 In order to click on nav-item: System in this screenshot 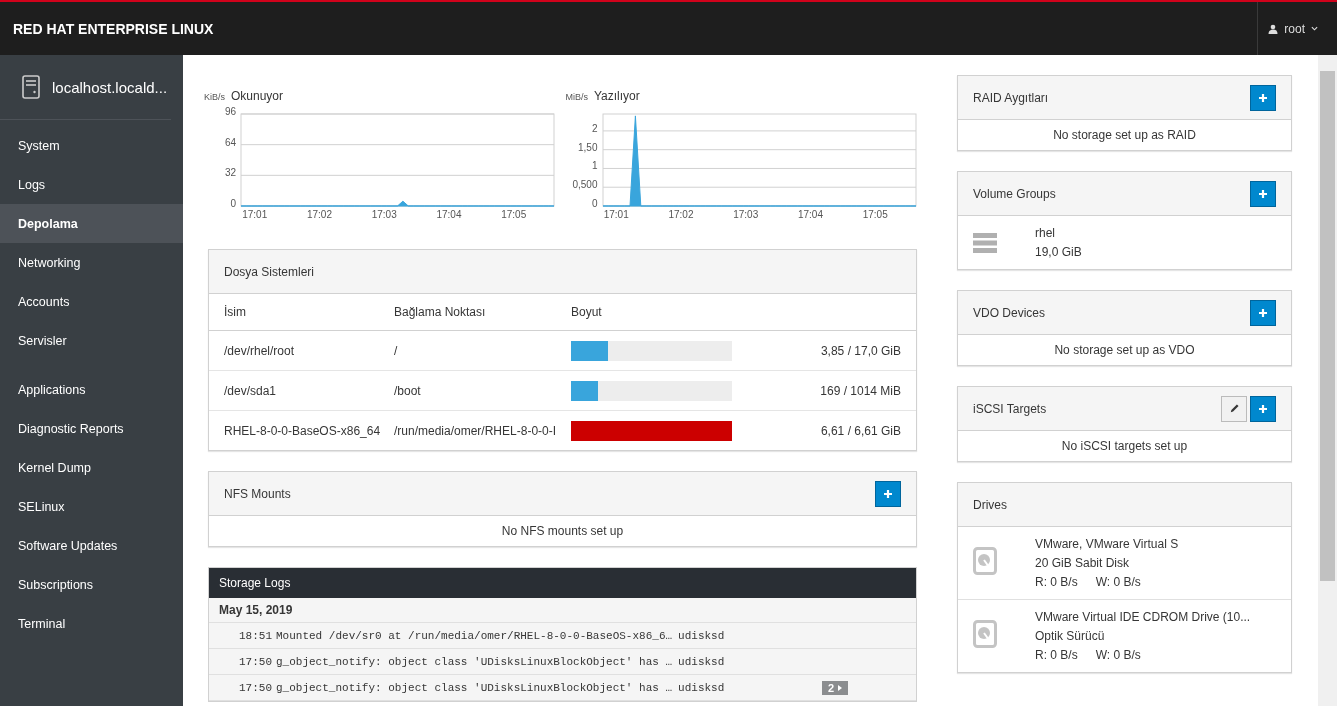, I will do `click(91, 145)`.